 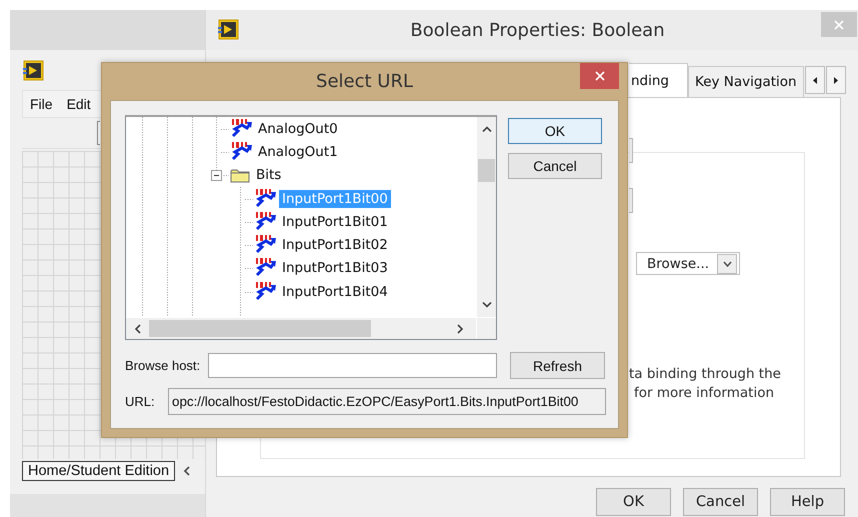 What do you see at coordinates (163, 365) in the screenshot?
I see `field-label: Browse host:` at bounding box center [163, 365].